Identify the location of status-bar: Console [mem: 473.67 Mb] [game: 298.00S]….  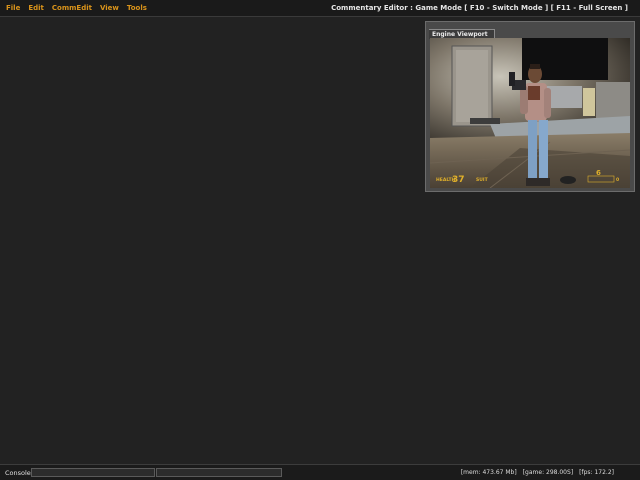
(320, 472).